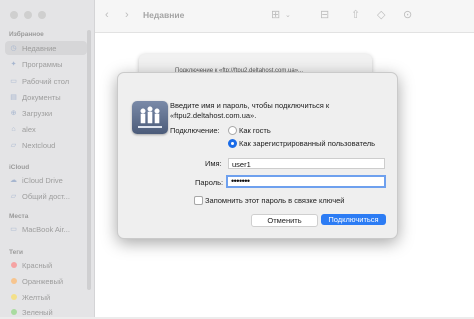 The image size is (474, 319). I want to click on sidebar-item-recents: ◷ Недавние, so click(46, 48).